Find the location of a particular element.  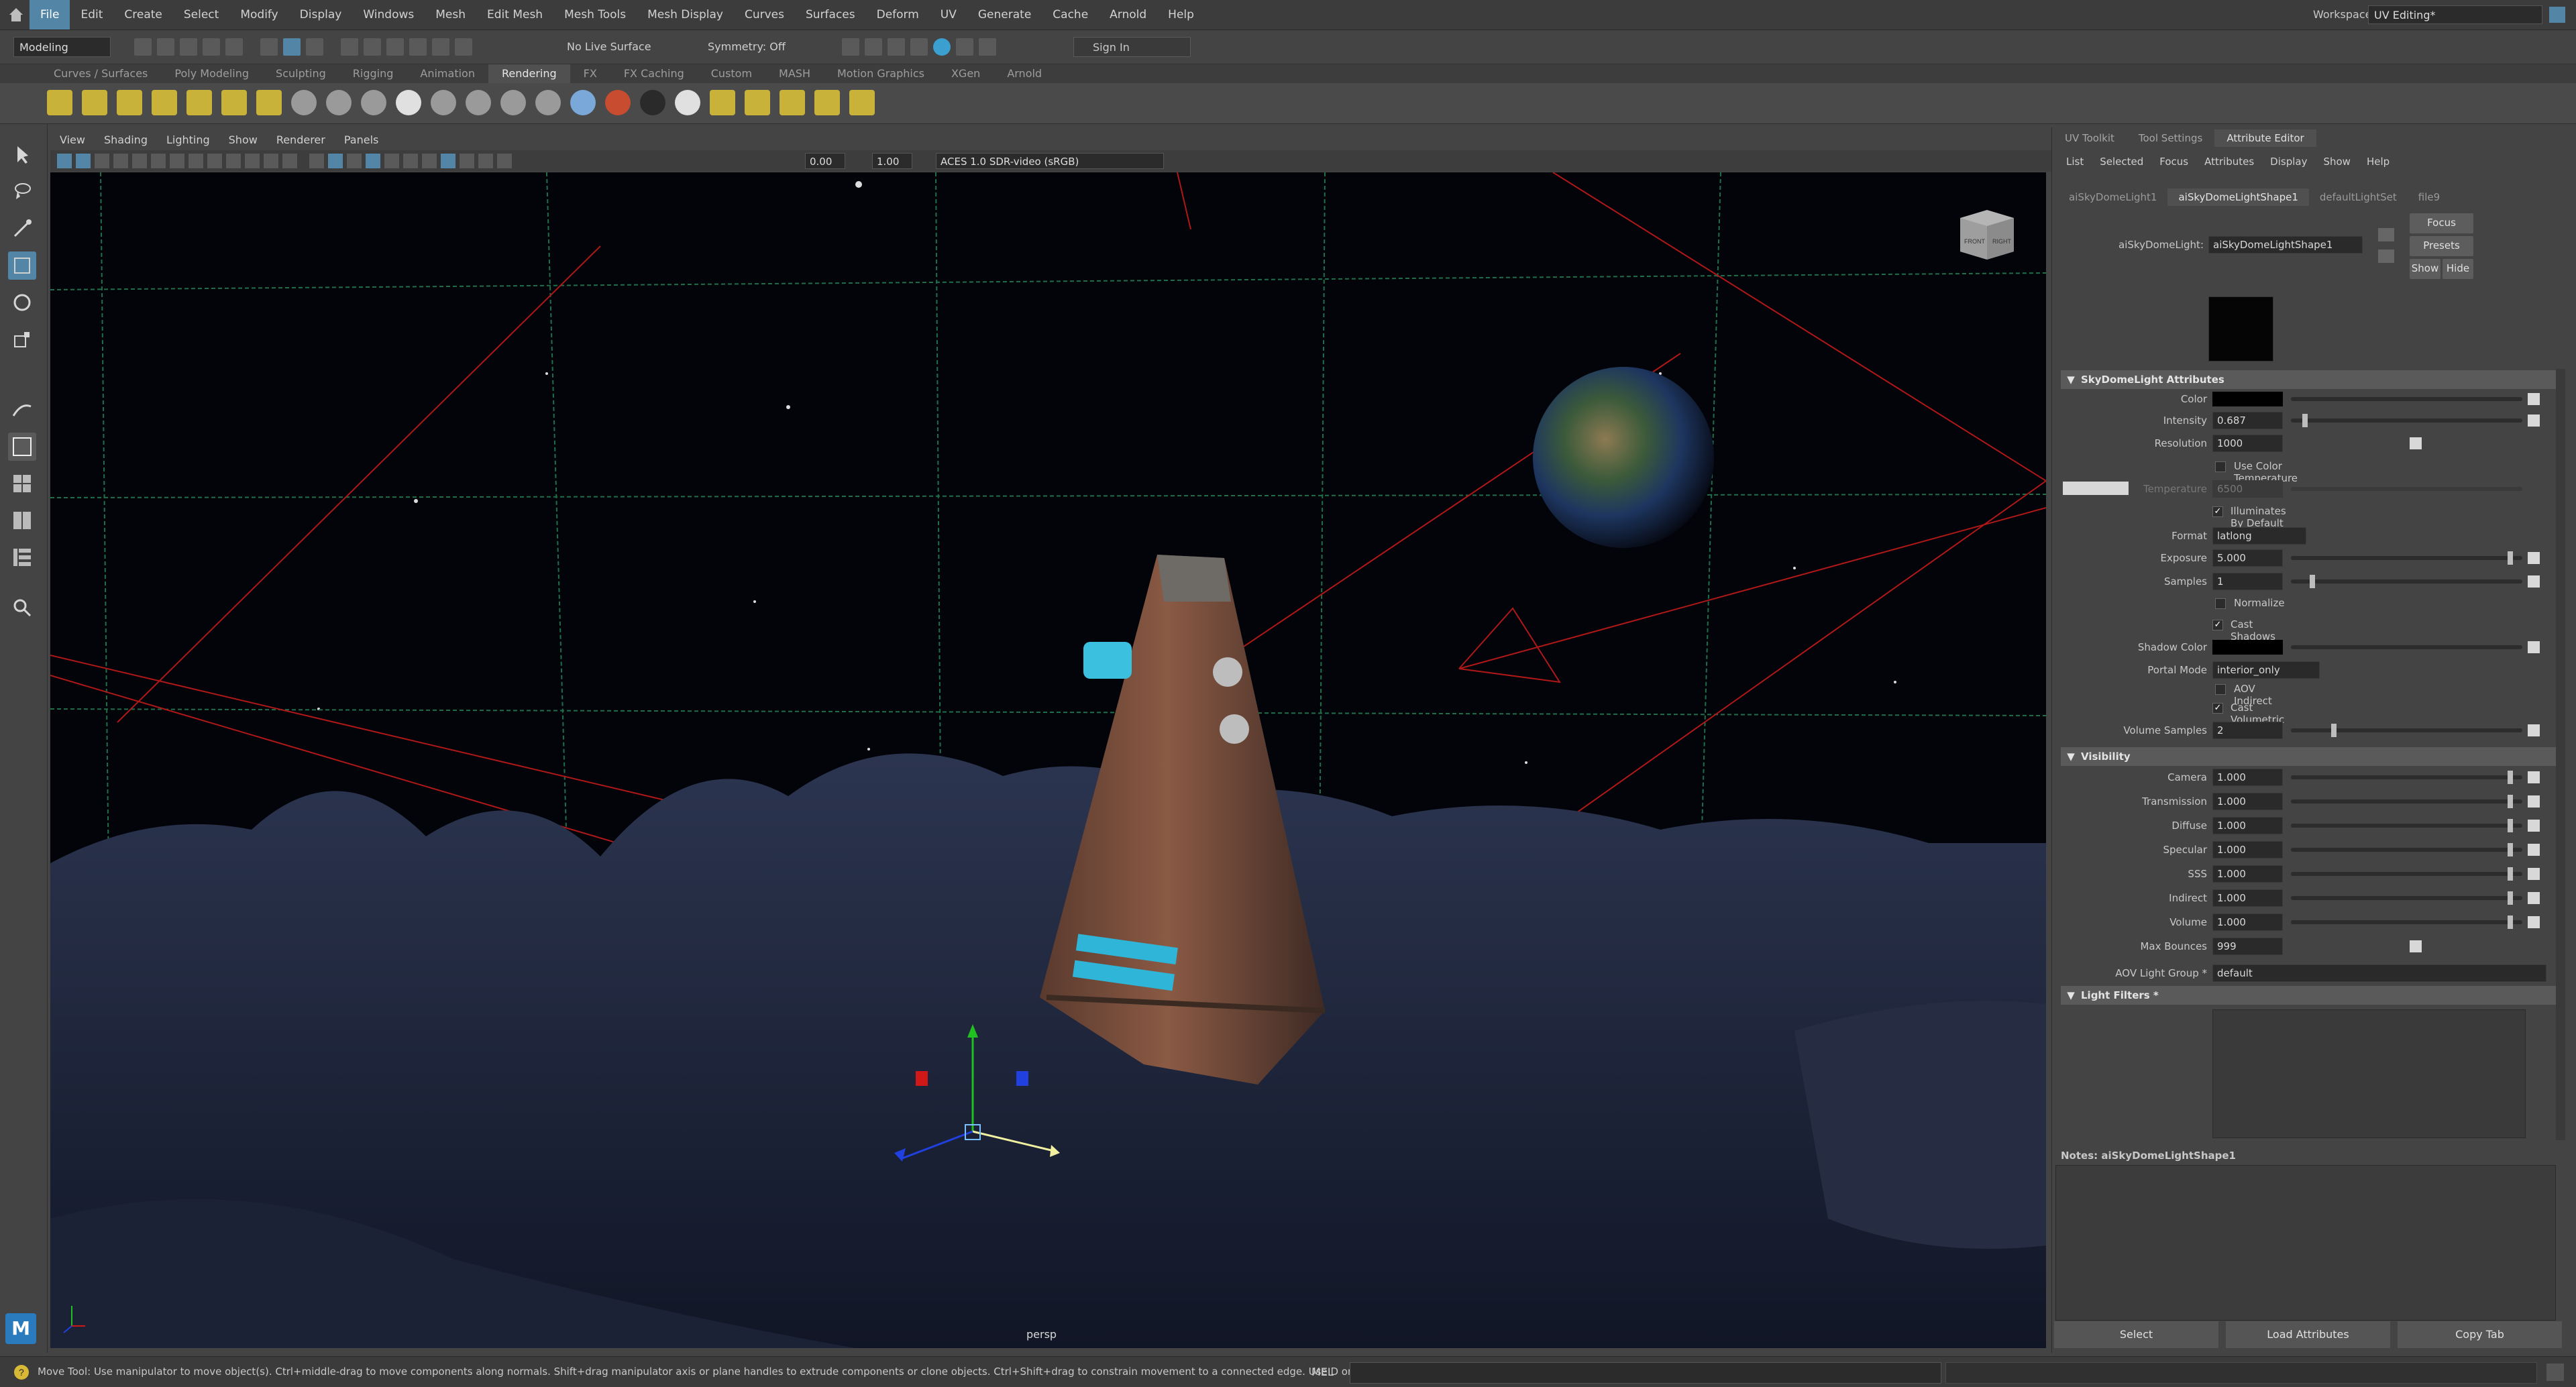

intensity-slider-thumb is located at coordinates (2305, 420).